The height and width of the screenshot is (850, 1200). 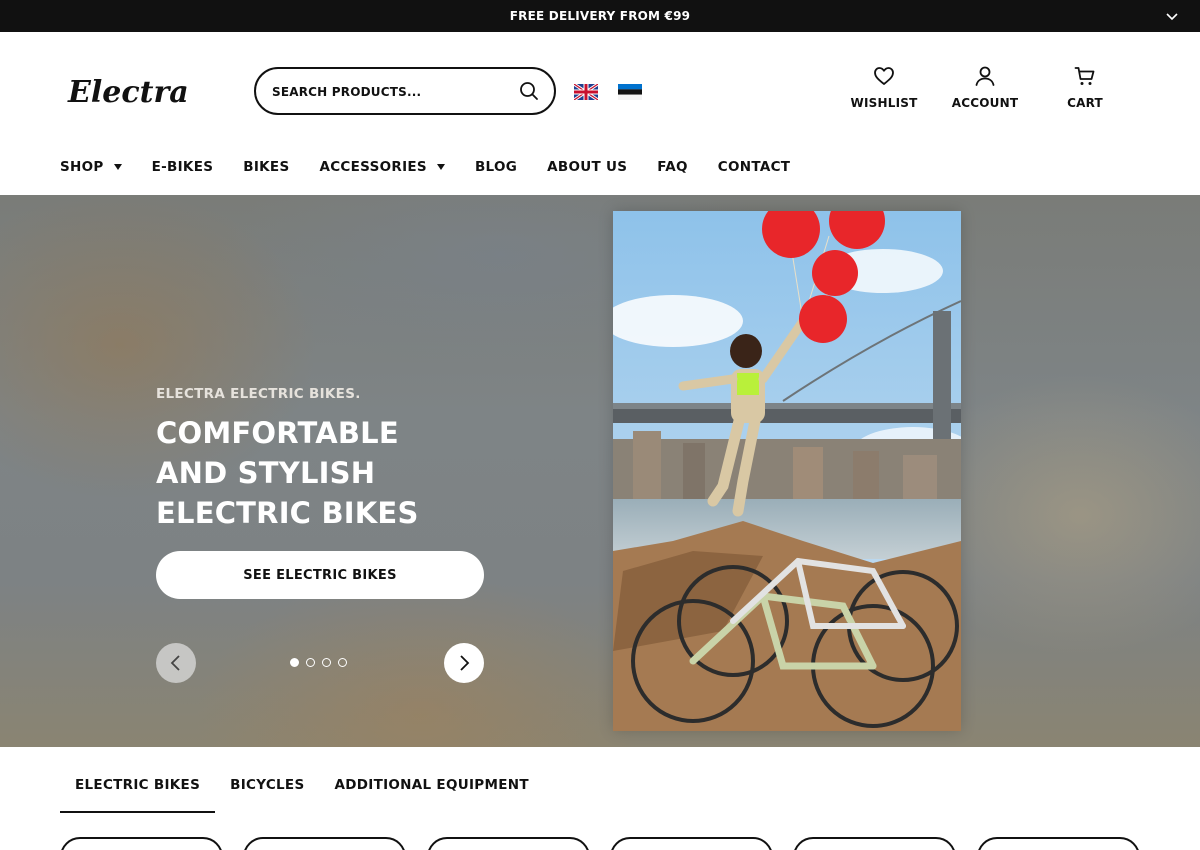 I want to click on cart-icon, so click(x=1084, y=76).